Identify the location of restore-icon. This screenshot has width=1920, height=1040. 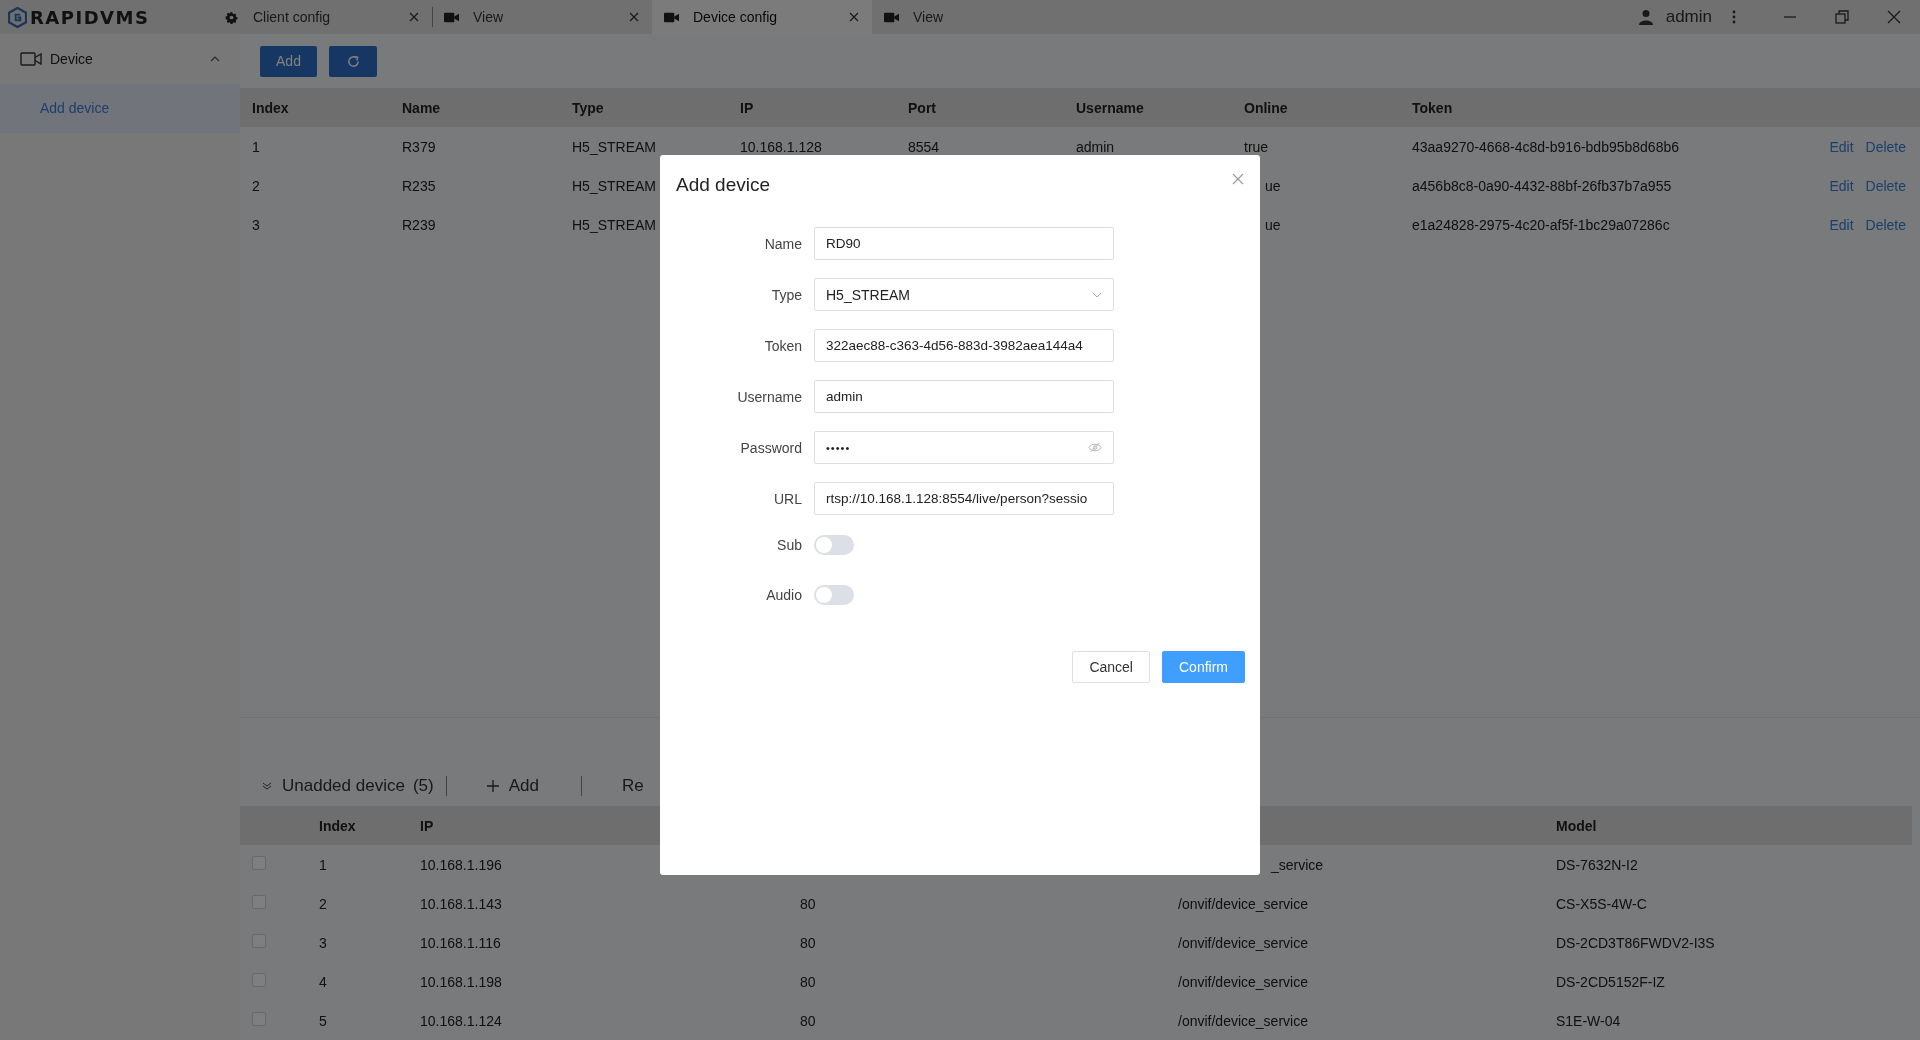
(1842, 17).